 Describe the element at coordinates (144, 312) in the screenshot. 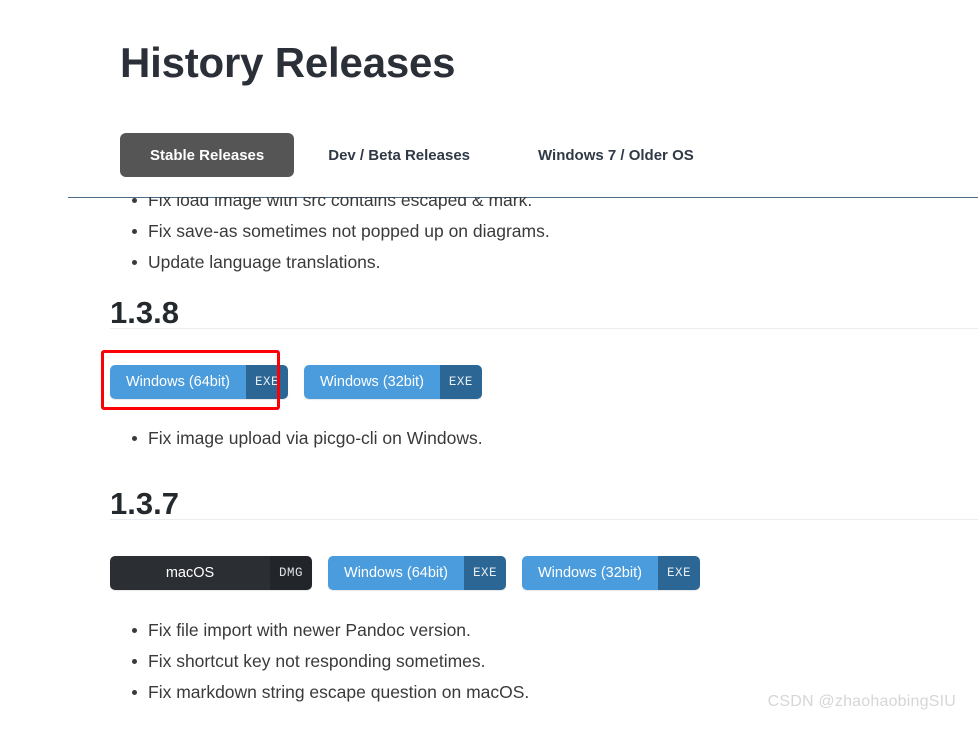

I see `release-version-heading-1-3-8: 1.3.8` at that location.